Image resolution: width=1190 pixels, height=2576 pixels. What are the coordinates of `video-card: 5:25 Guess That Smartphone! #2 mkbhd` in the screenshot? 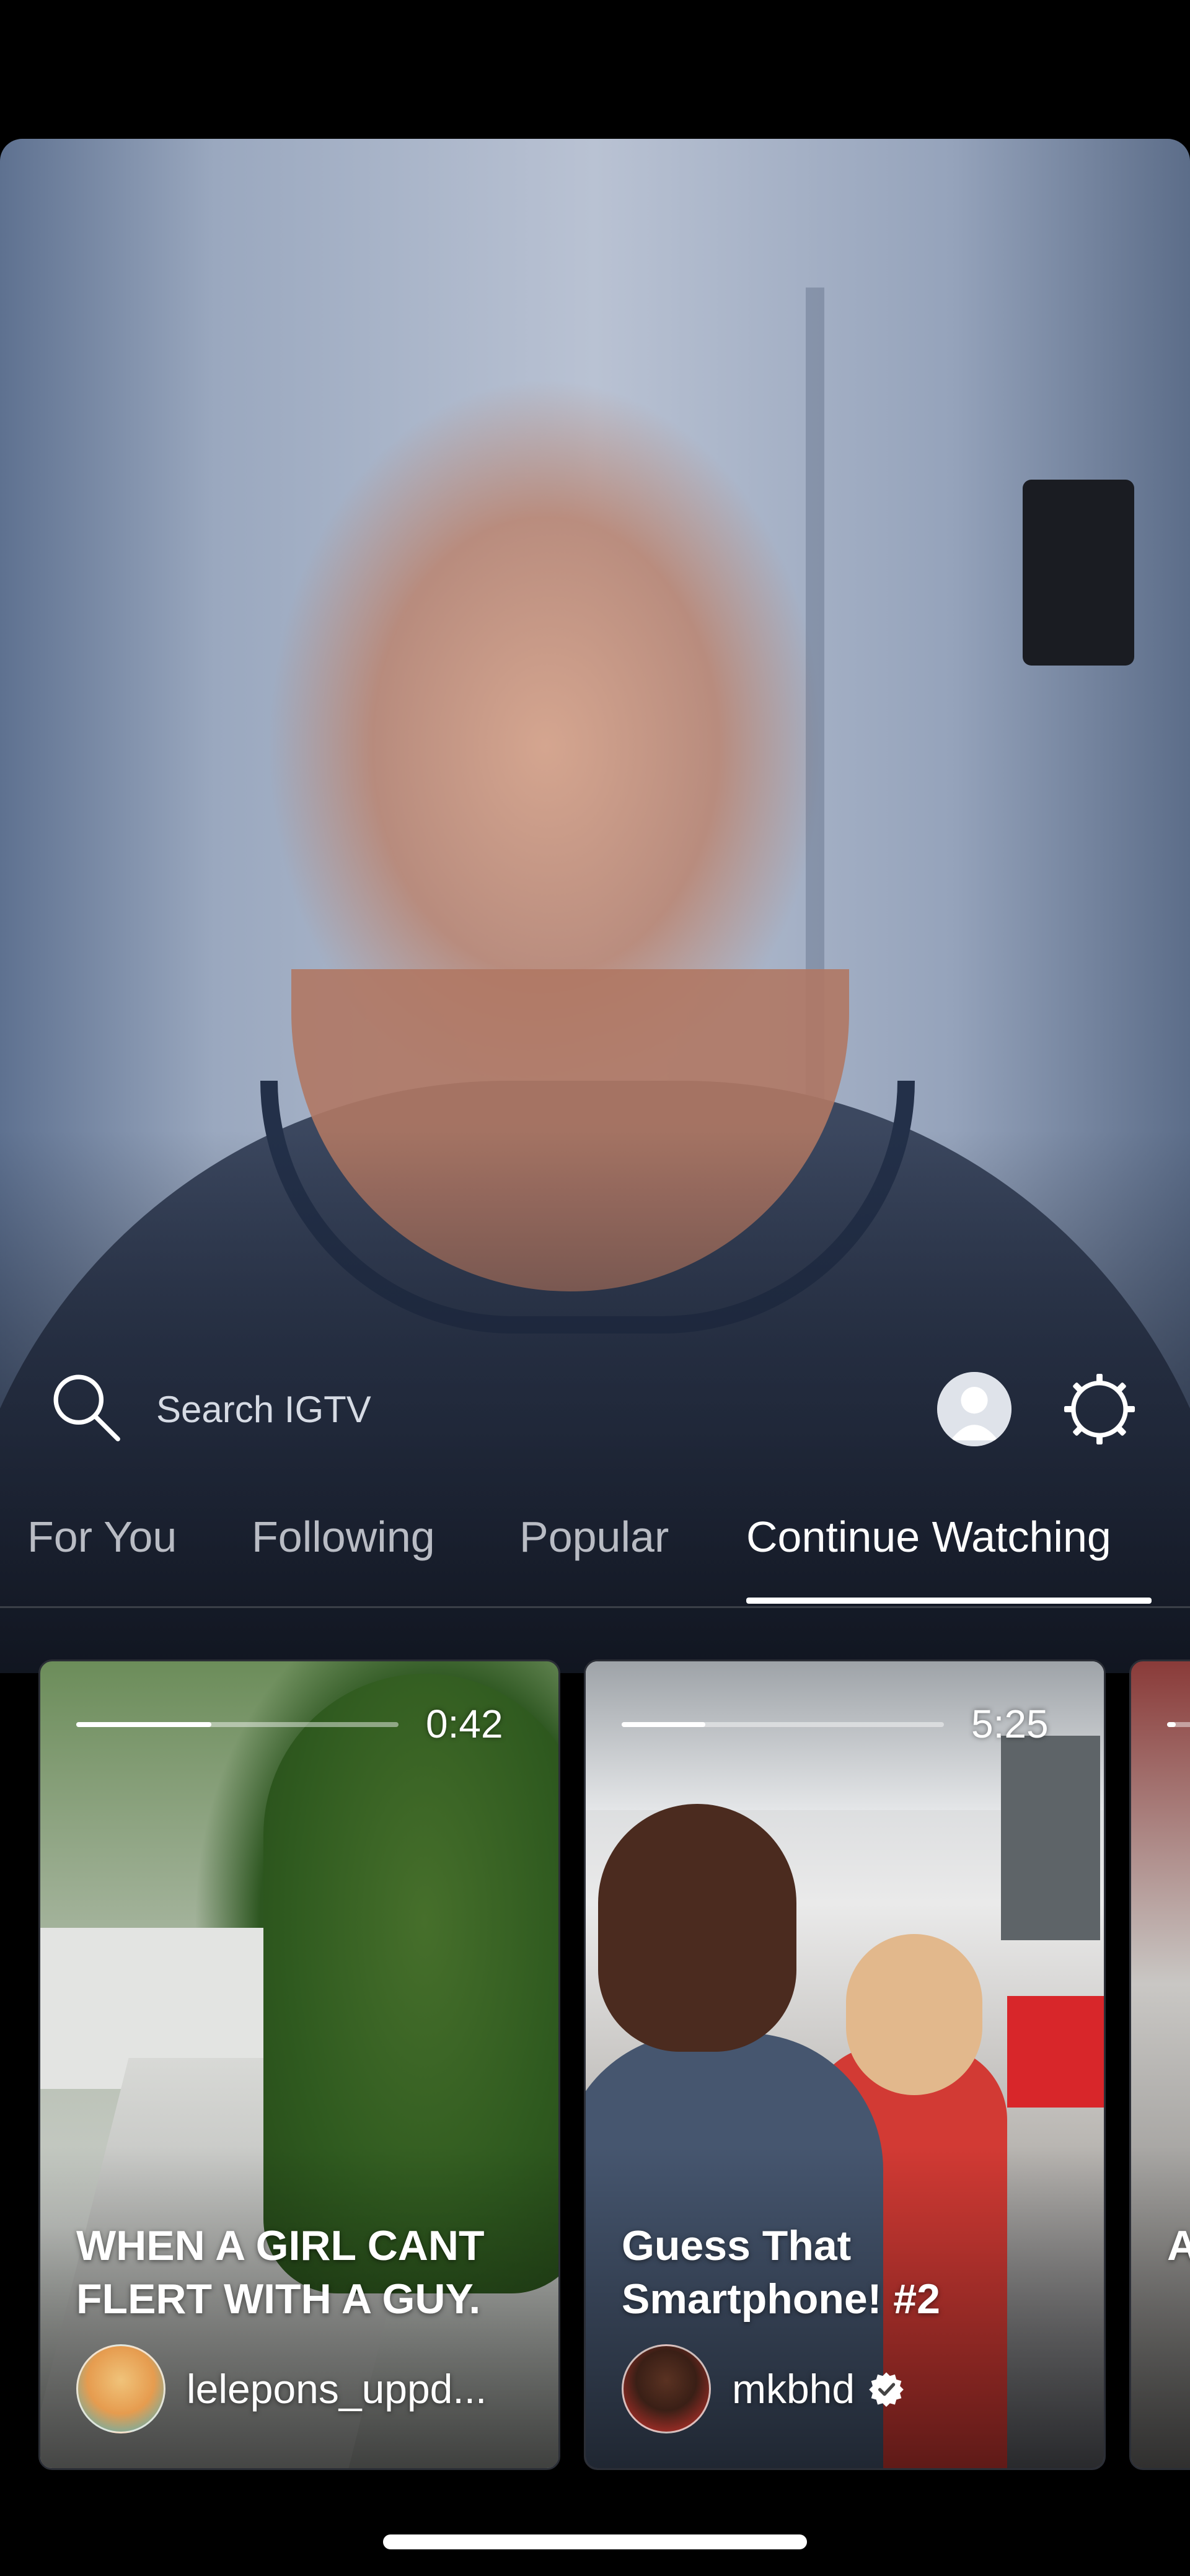 It's located at (845, 2064).